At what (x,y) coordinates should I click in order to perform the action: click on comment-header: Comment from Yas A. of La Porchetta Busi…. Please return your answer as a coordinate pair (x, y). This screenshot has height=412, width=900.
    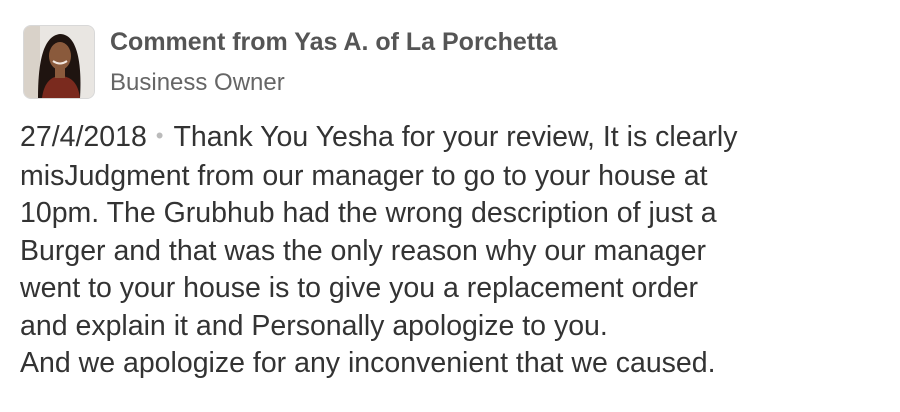
    Looking at the image, I should click on (290, 62).